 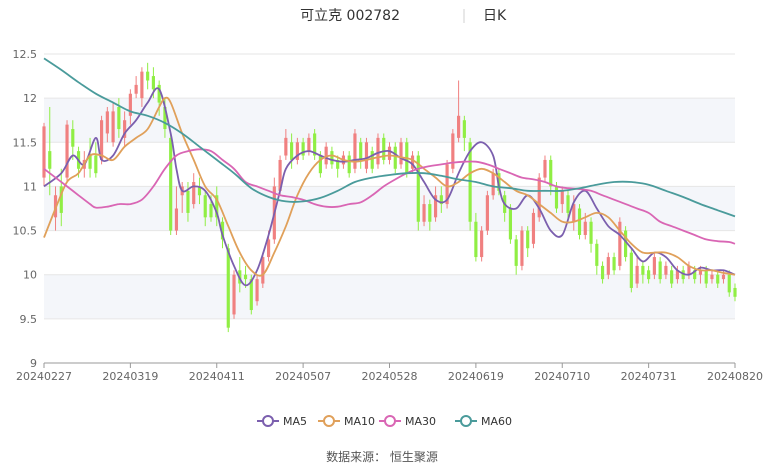 What do you see at coordinates (649, 376) in the screenshot?
I see `x-tick-label: 20240731` at bounding box center [649, 376].